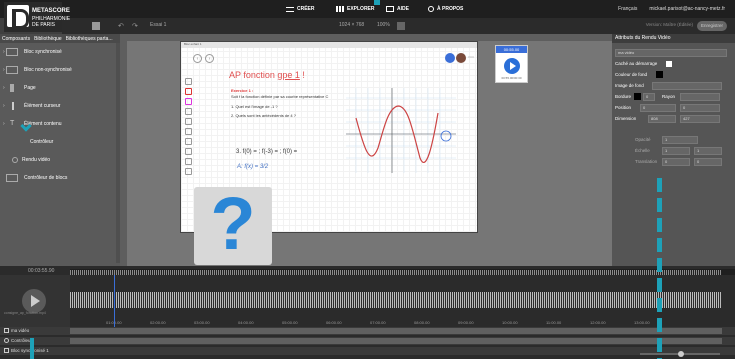  Describe the element at coordinates (16, 39) in the screenshot. I see `tab-components: Composants` at that location.